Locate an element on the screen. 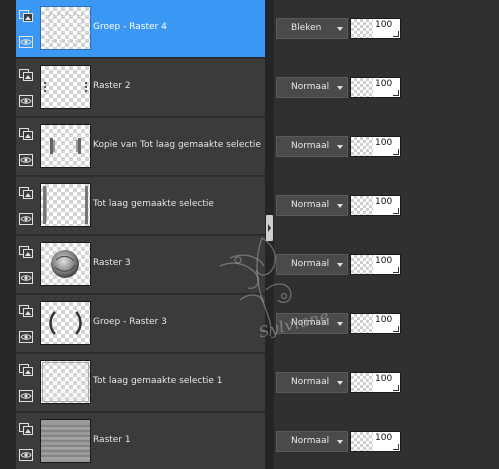  layer-row: Tot laag gemaakte selectie is located at coordinates (140, 206).